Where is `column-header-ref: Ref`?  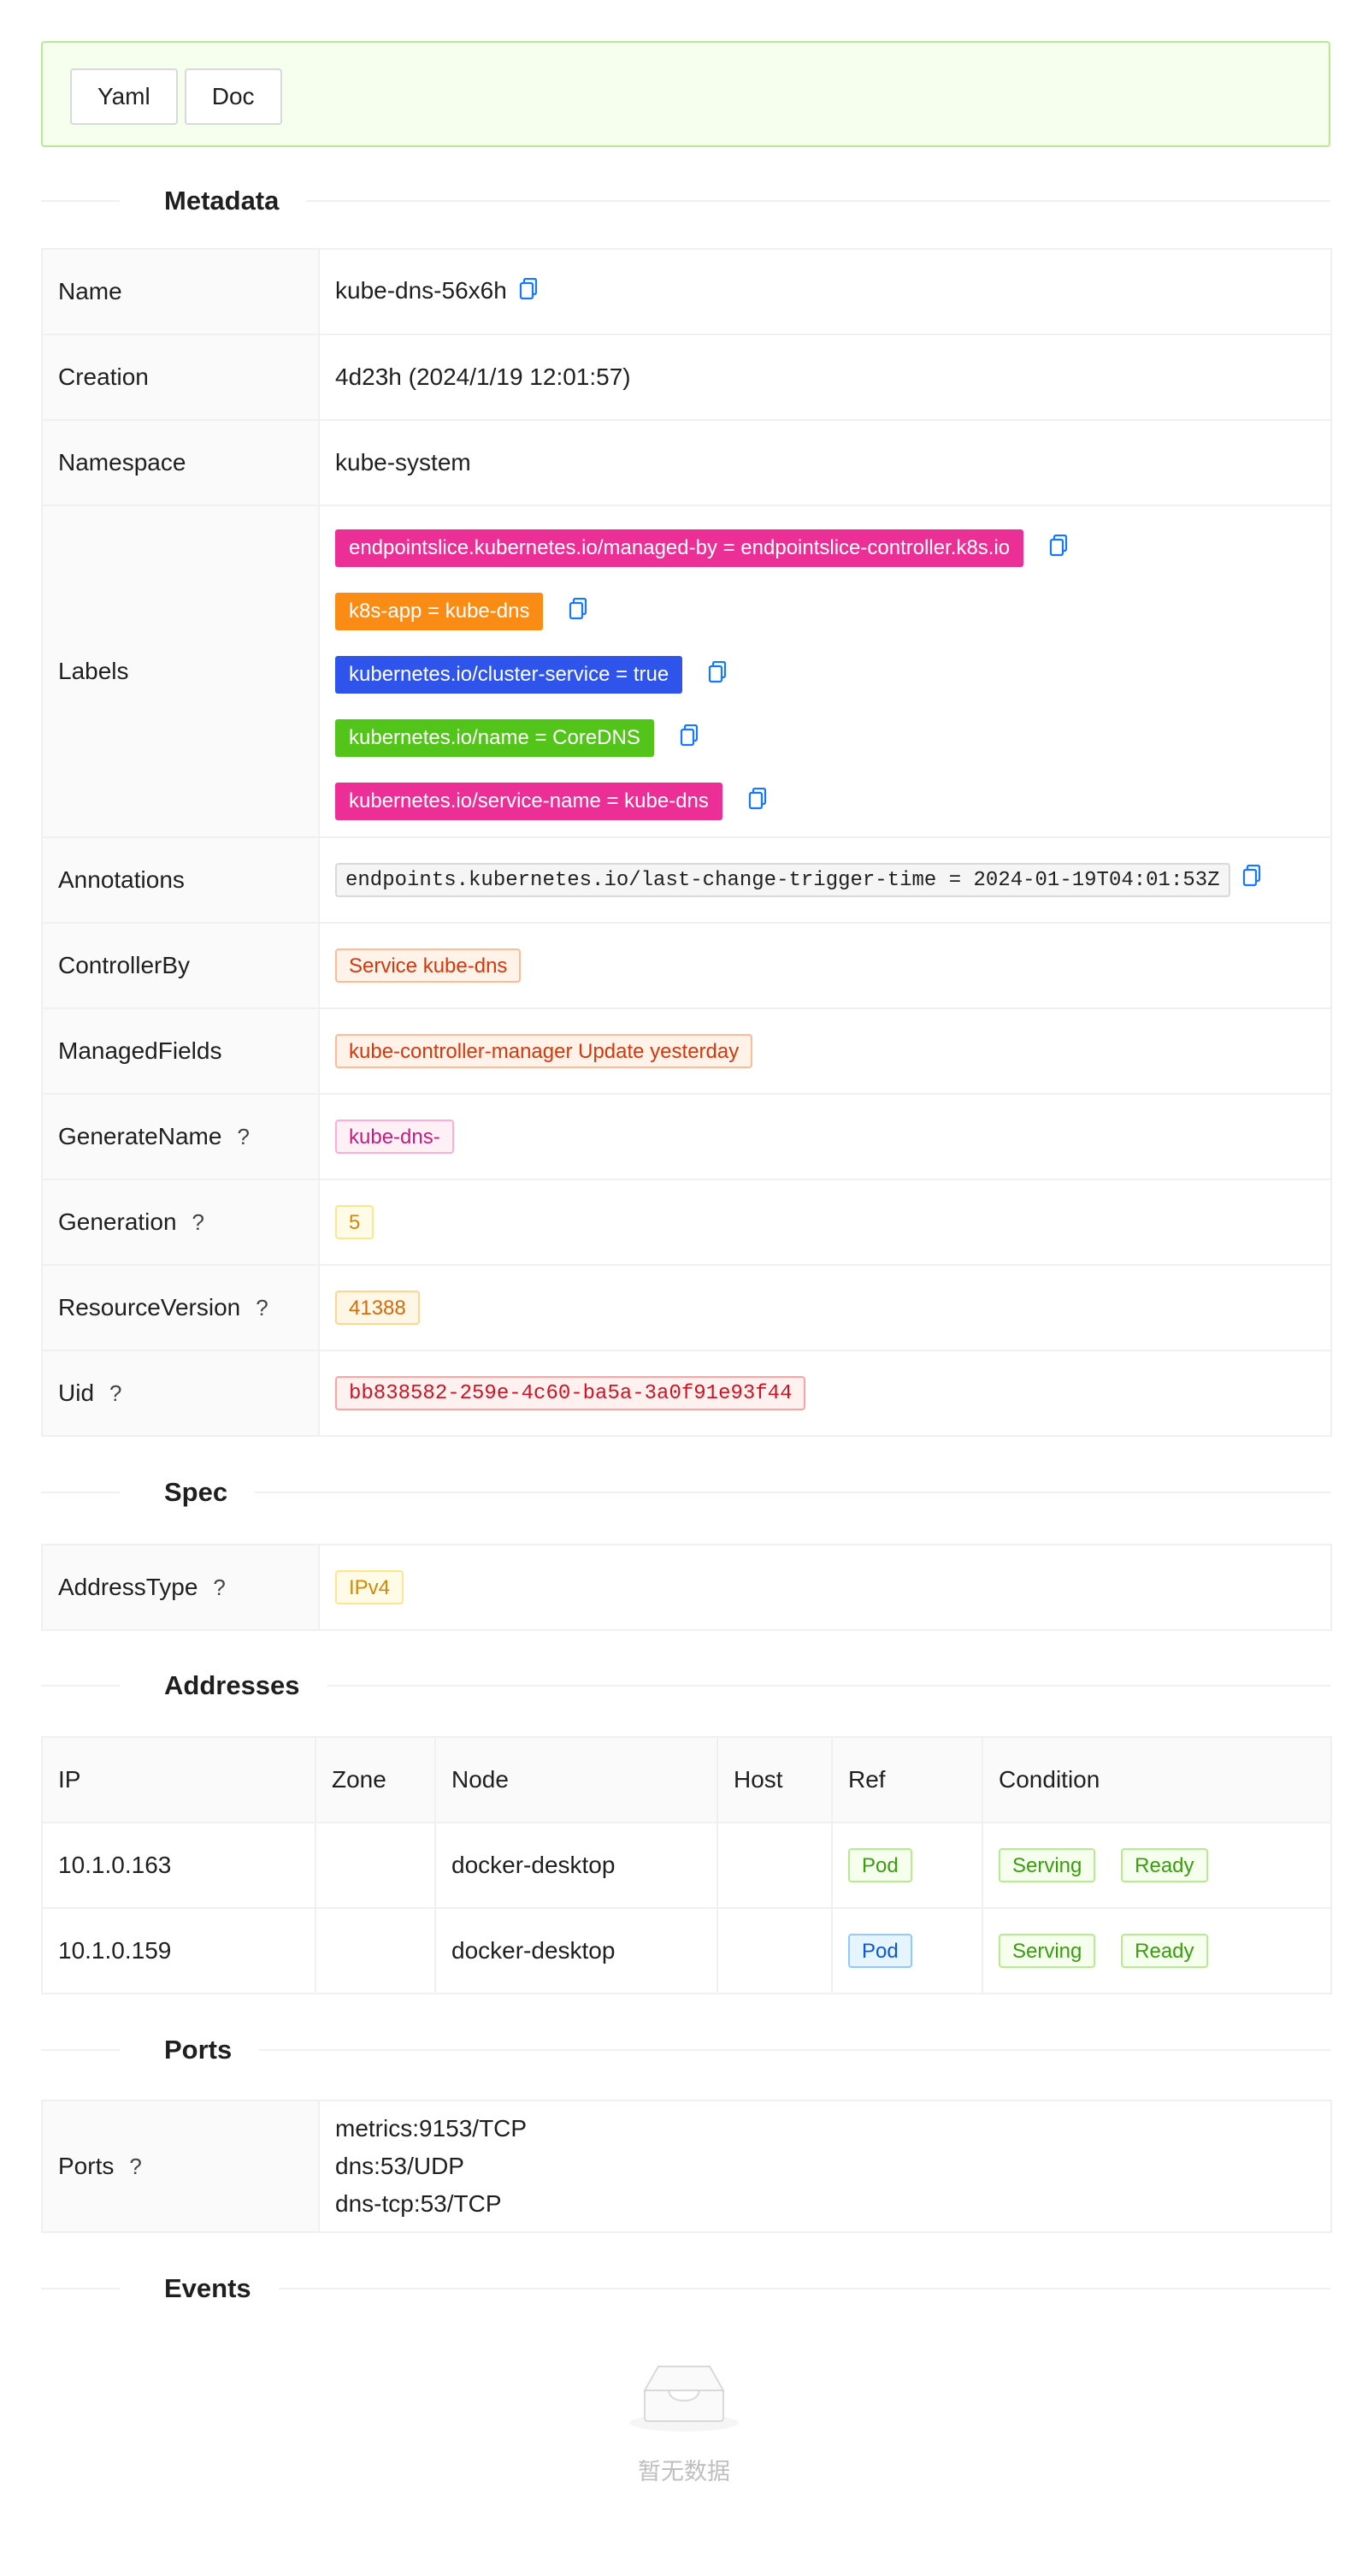
column-header-ref: Ref is located at coordinates (907, 1779).